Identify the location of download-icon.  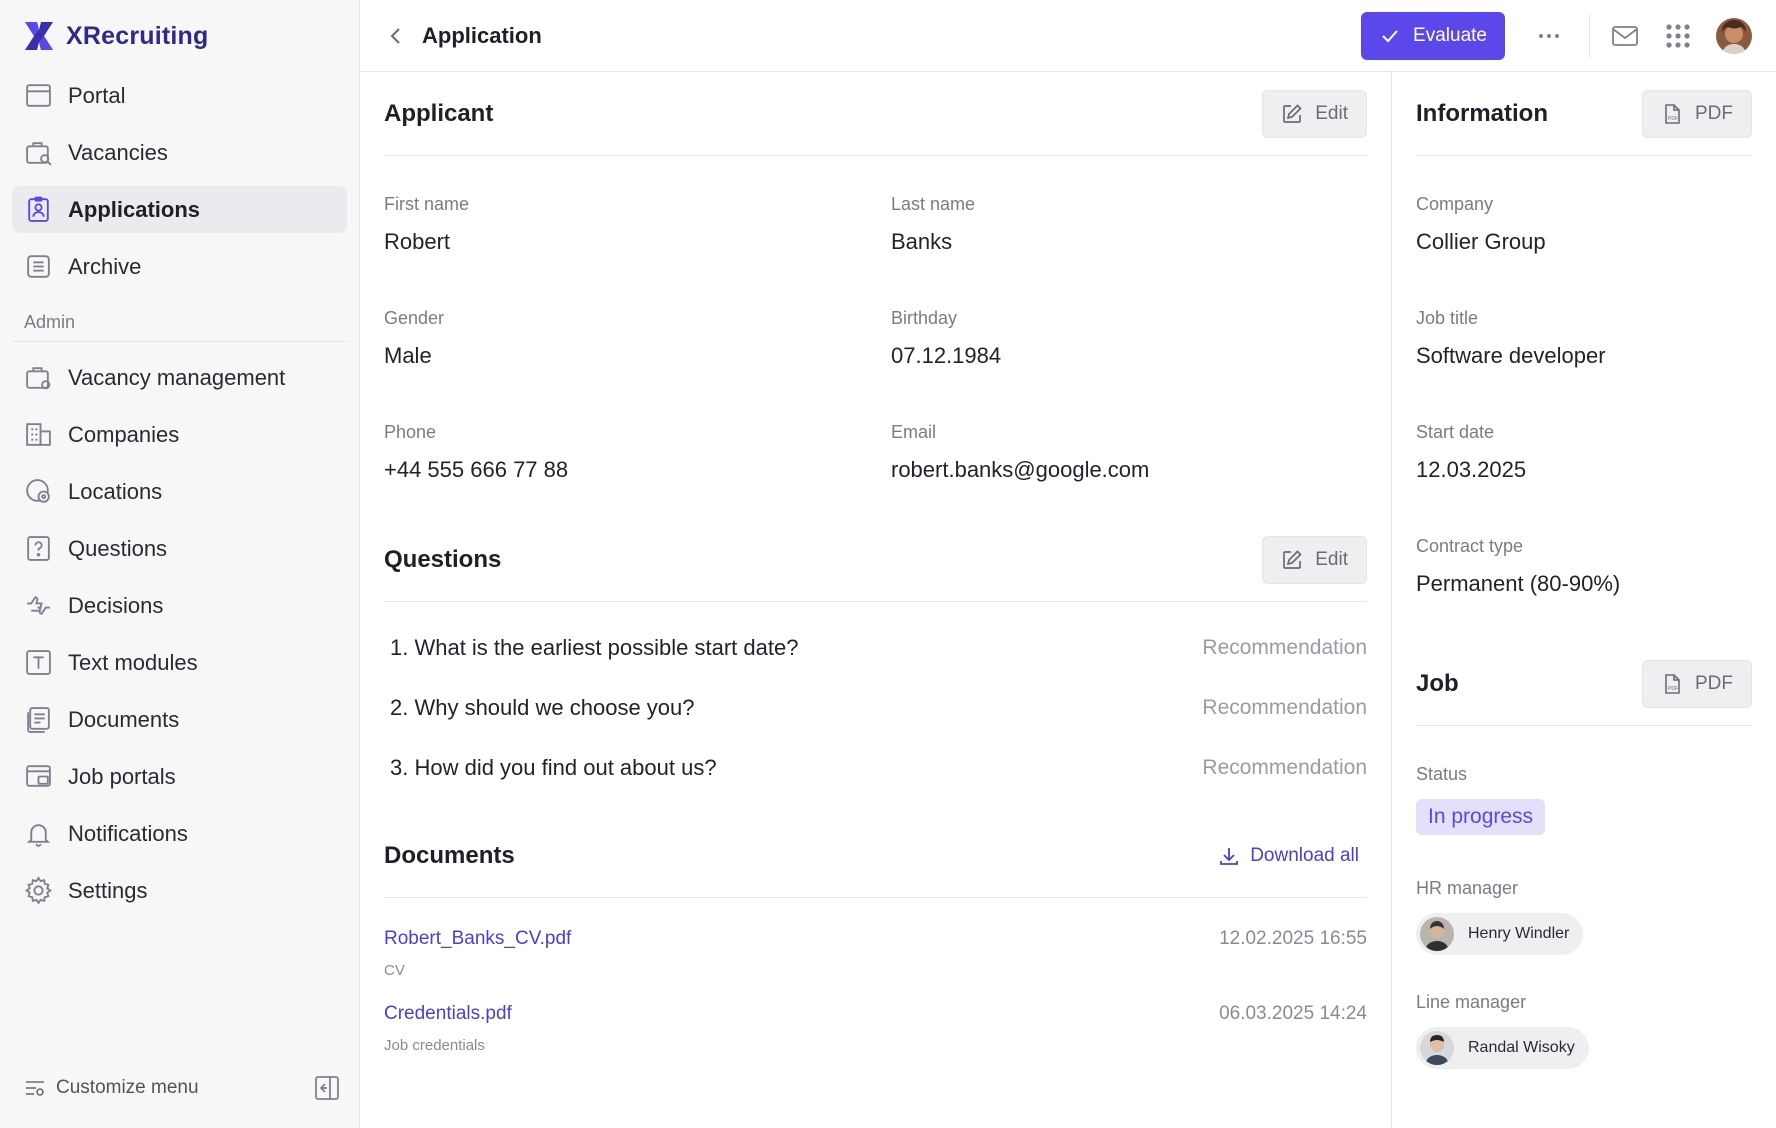
(1229, 856).